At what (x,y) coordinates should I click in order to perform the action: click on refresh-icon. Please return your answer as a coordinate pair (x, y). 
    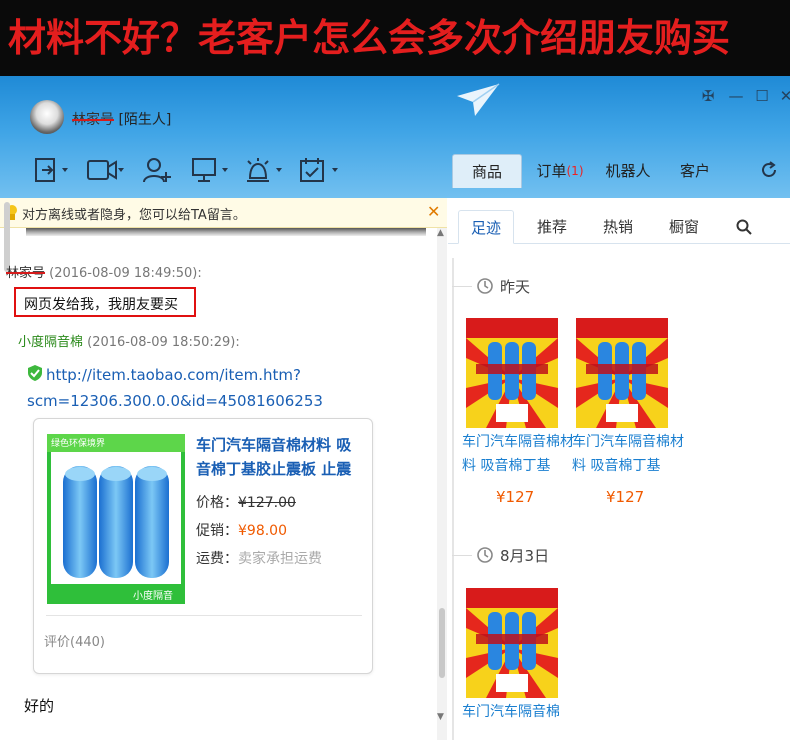
    Looking at the image, I should click on (769, 170).